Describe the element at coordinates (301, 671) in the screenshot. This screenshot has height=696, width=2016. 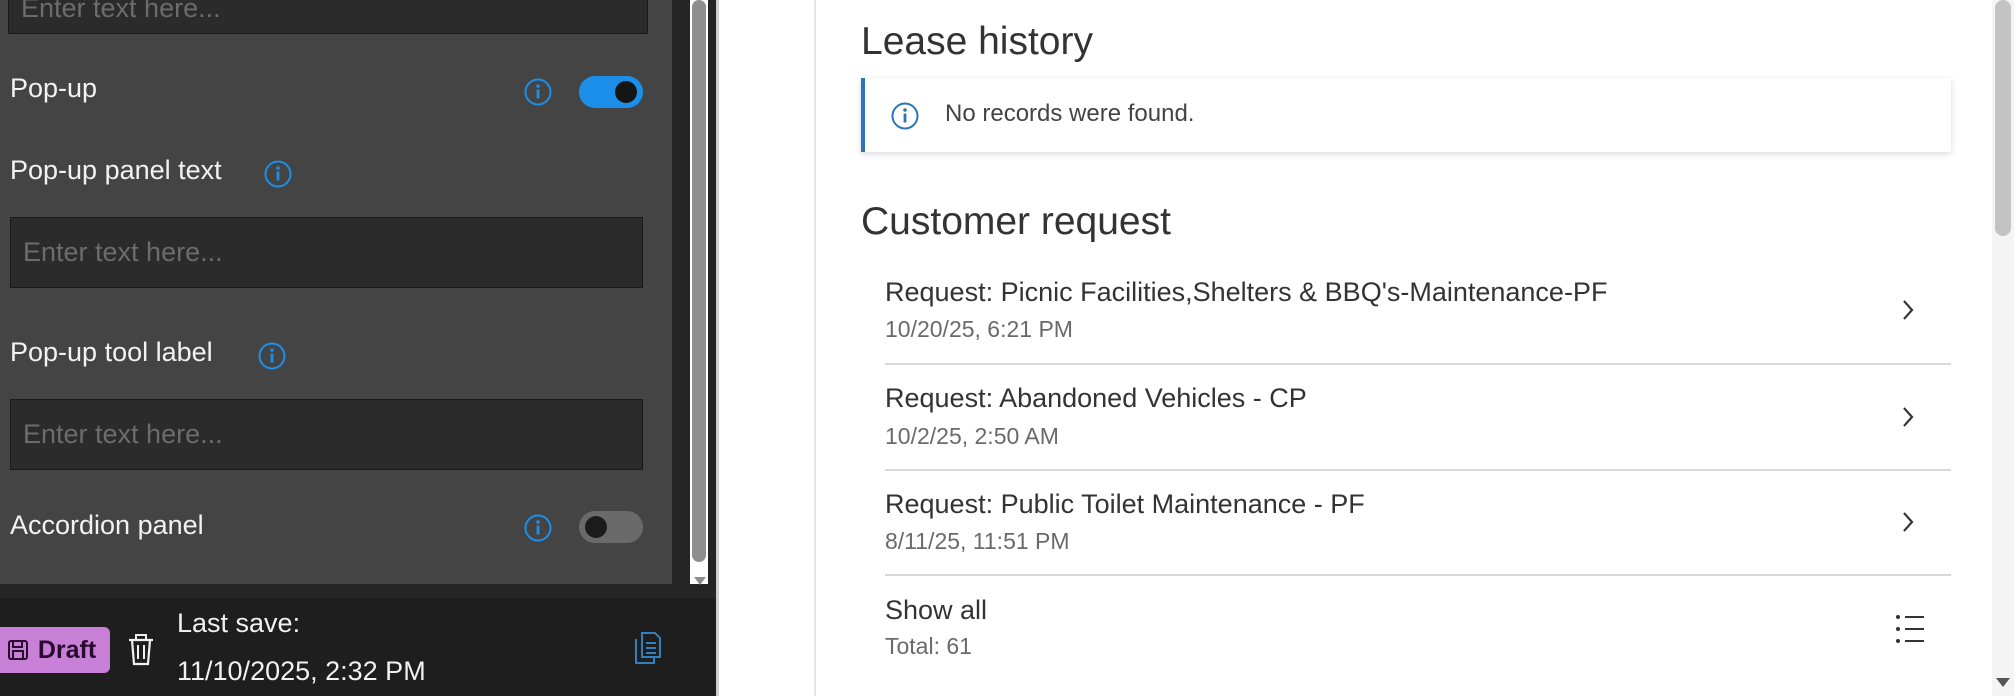
I see `last-save-value: 11/10/2025, 2:32 PM` at that location.